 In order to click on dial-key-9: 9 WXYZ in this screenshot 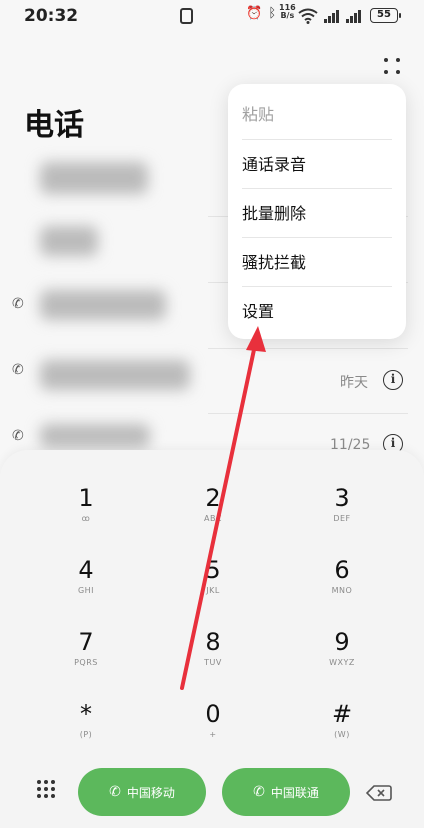, I will do `click(342, 659)`.